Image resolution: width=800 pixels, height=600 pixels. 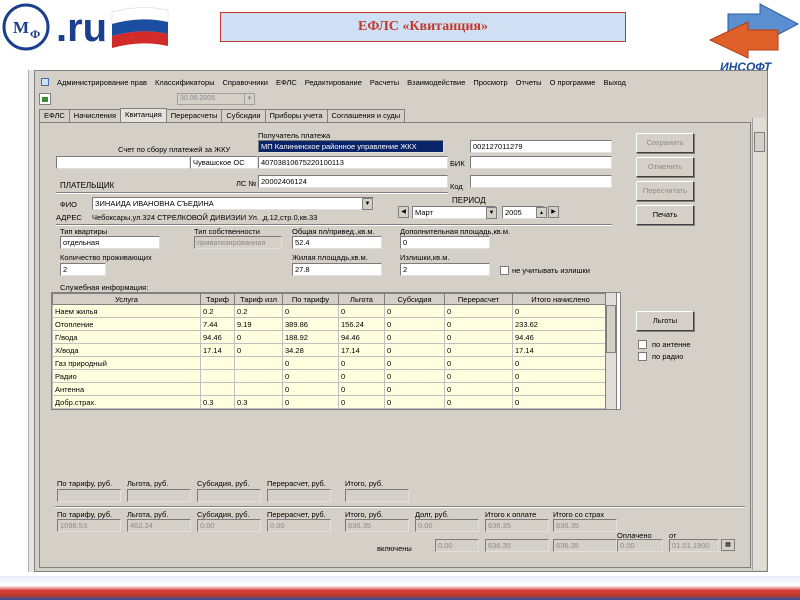 I want to click on table-row: Радио 0 0 0 0 0, so click(x=330, y=376).